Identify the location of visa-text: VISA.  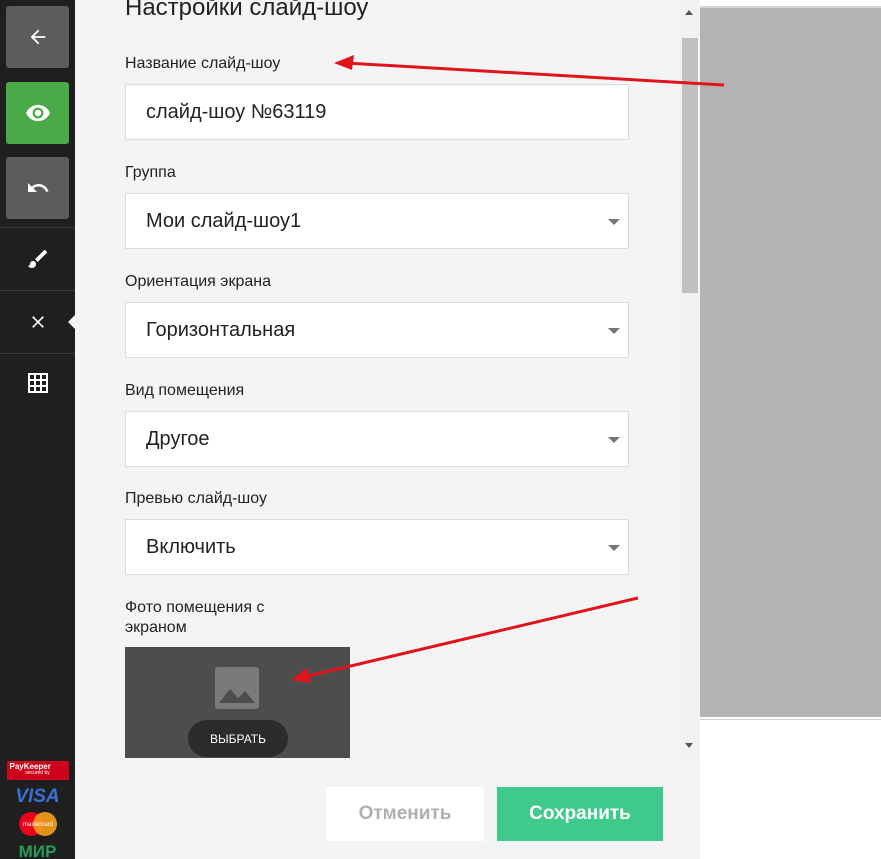
(37, 796).